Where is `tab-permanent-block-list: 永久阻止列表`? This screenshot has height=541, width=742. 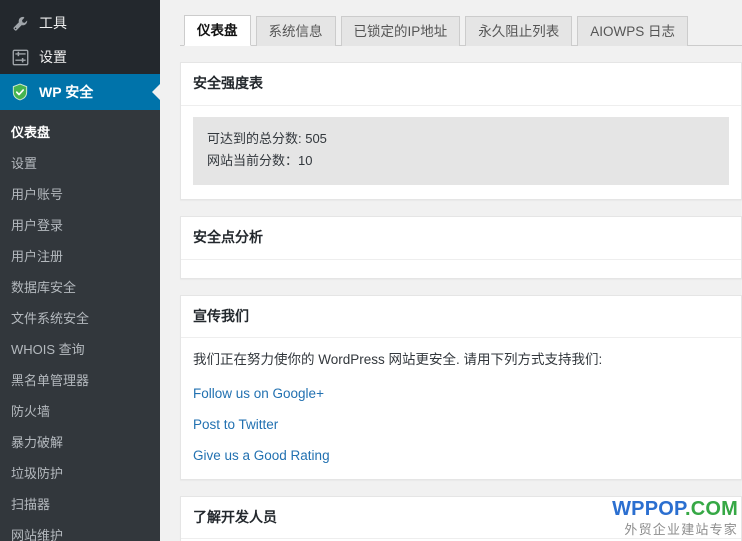
tab-permanent-block-list: 永久阻止列表 is located at coordinates (519, 31).